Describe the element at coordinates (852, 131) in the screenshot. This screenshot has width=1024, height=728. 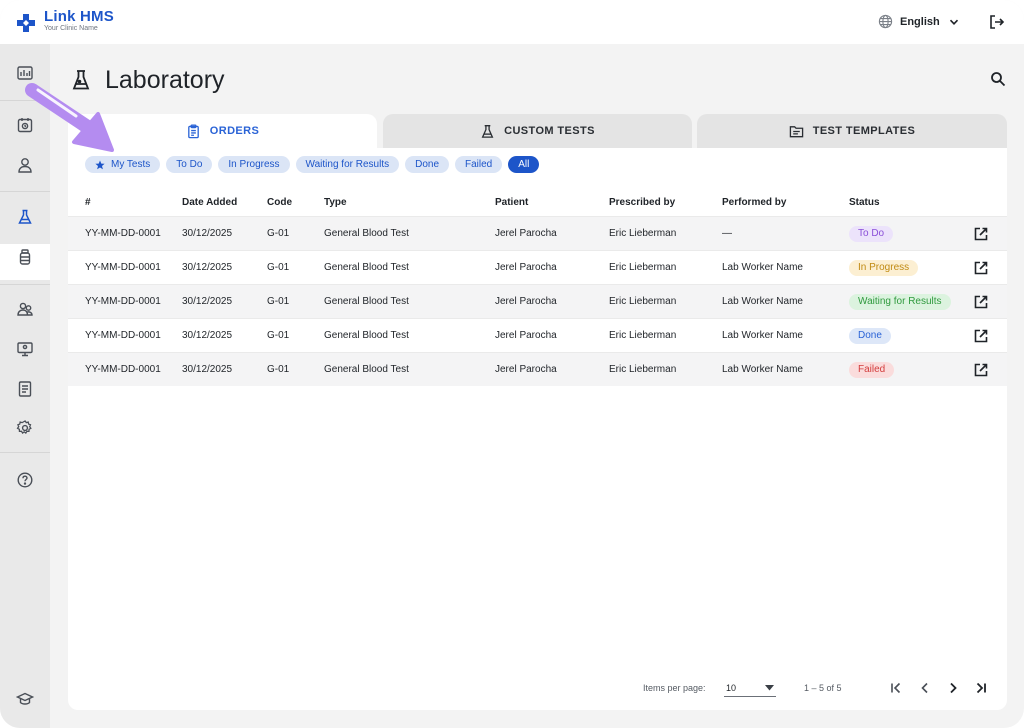
I see `tab-test-templates: TEST TEMPLATES` at that location.